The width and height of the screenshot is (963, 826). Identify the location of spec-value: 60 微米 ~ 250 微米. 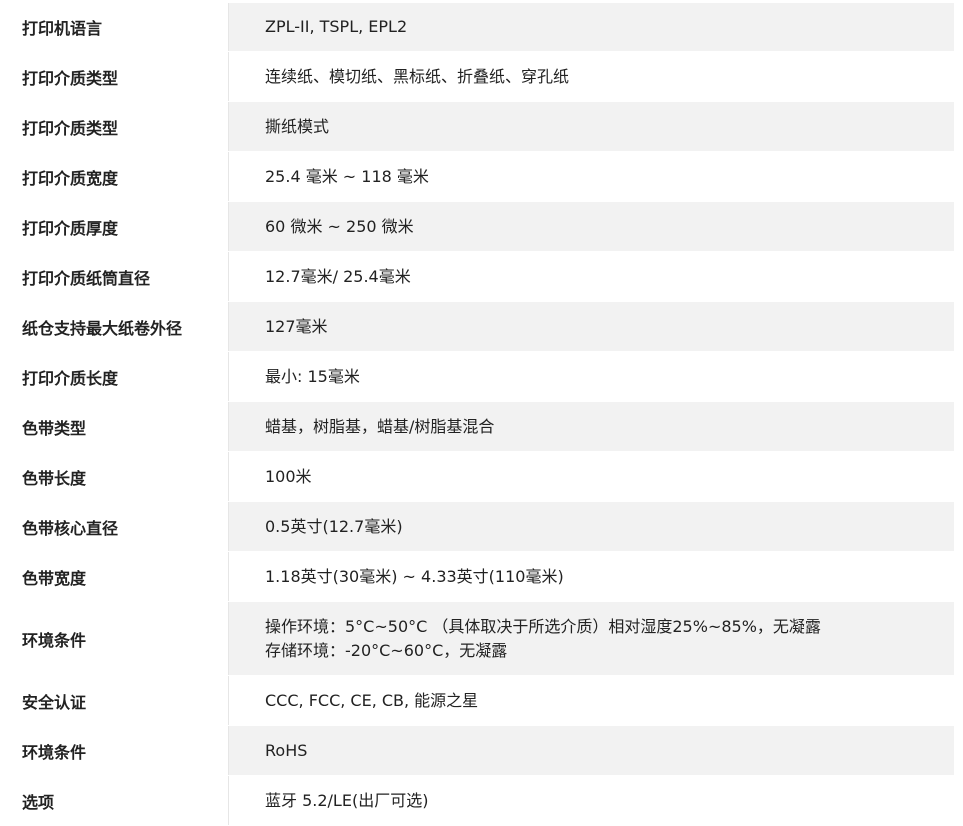
(591, 226).